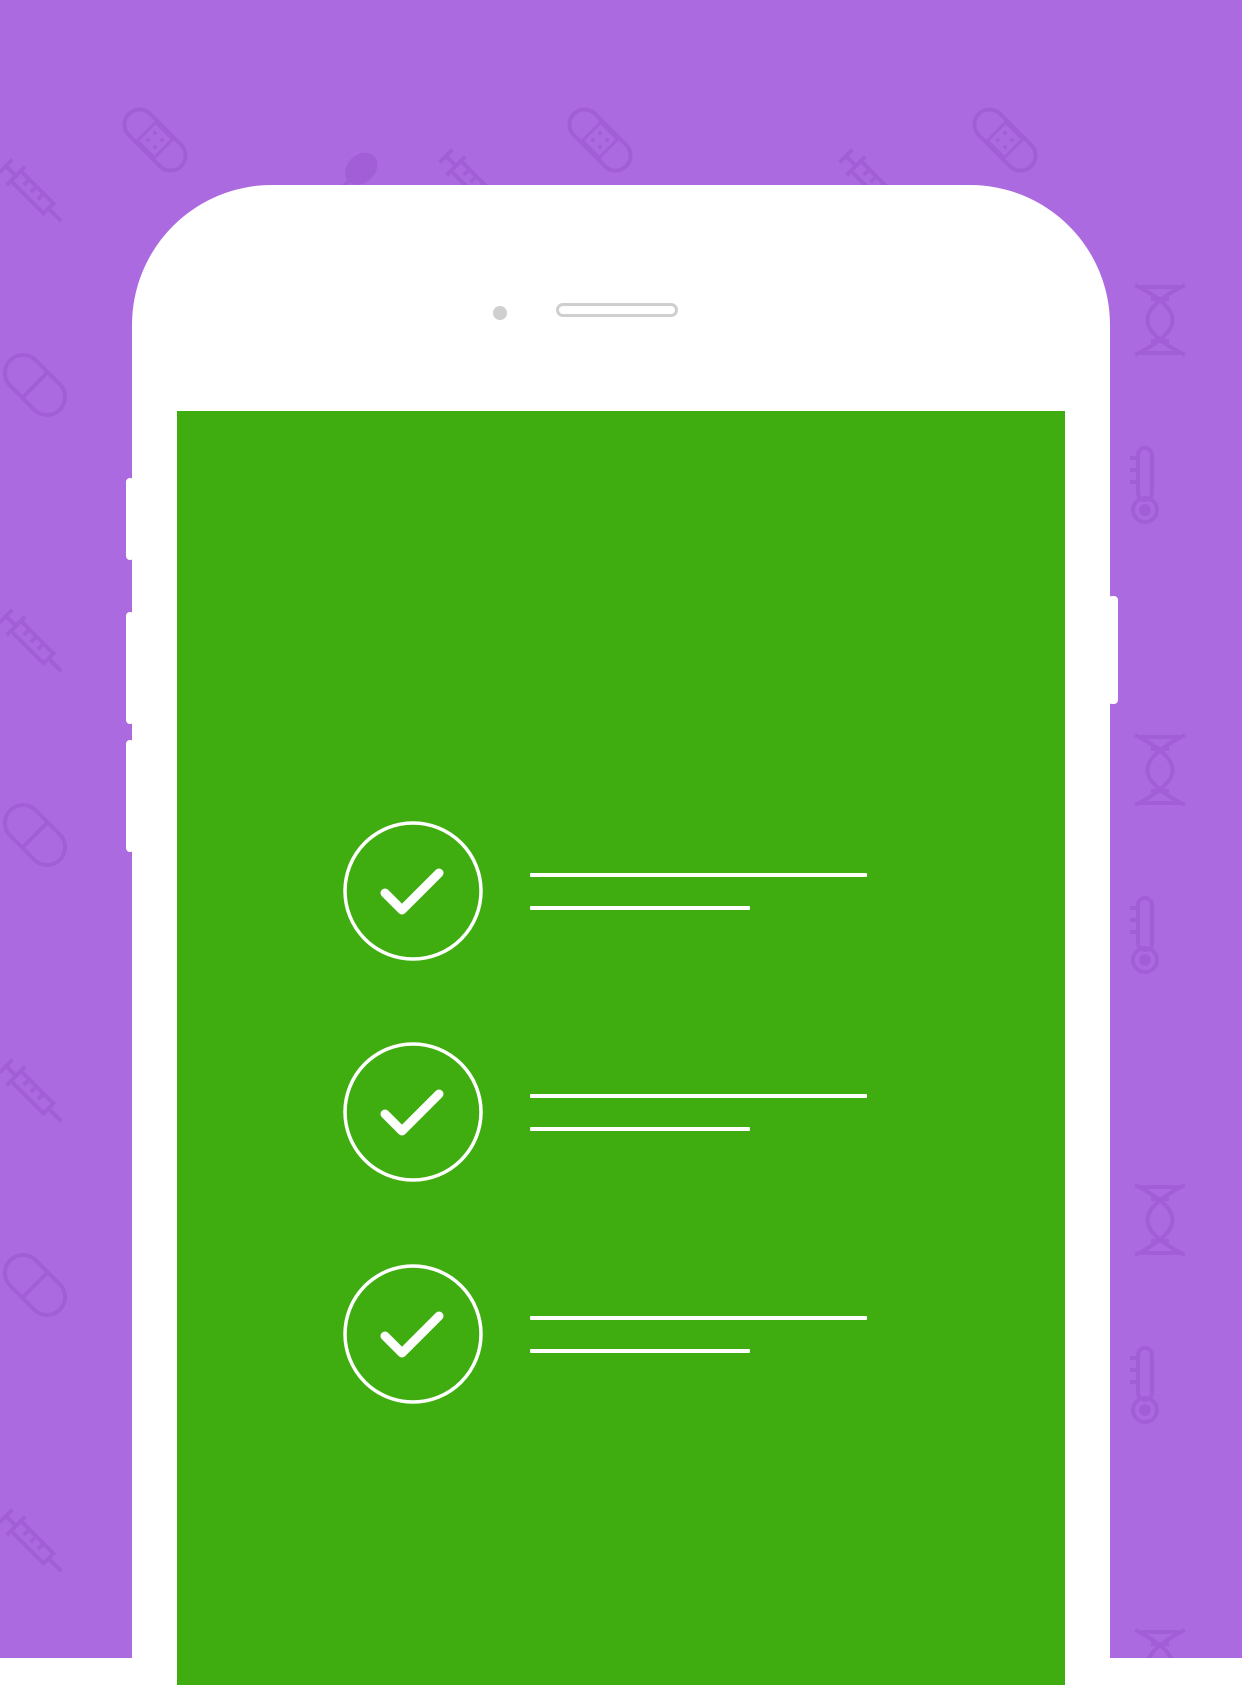 The image size is (1242, 1685). What do you see at coordinates (130, 796) in the screenshot?
I see `volume-down-button` at bounding box center [130, 796].